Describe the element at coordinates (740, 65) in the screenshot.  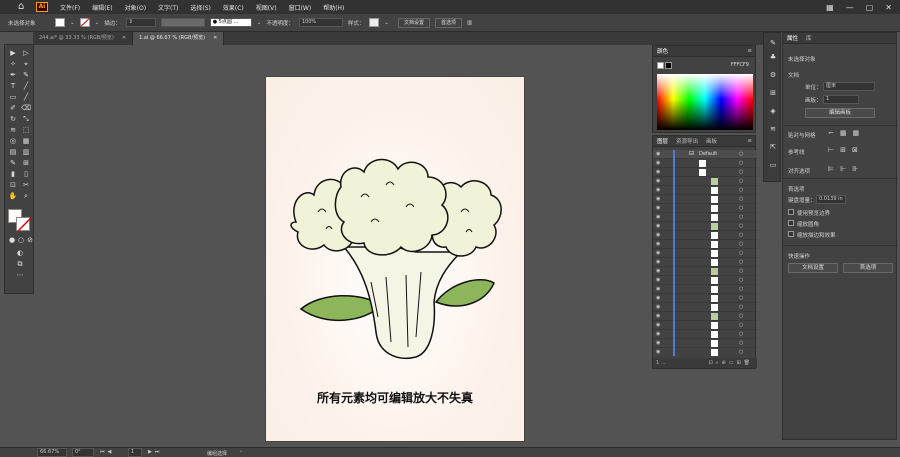
I see `hex-value: FFFCF9` at that location.